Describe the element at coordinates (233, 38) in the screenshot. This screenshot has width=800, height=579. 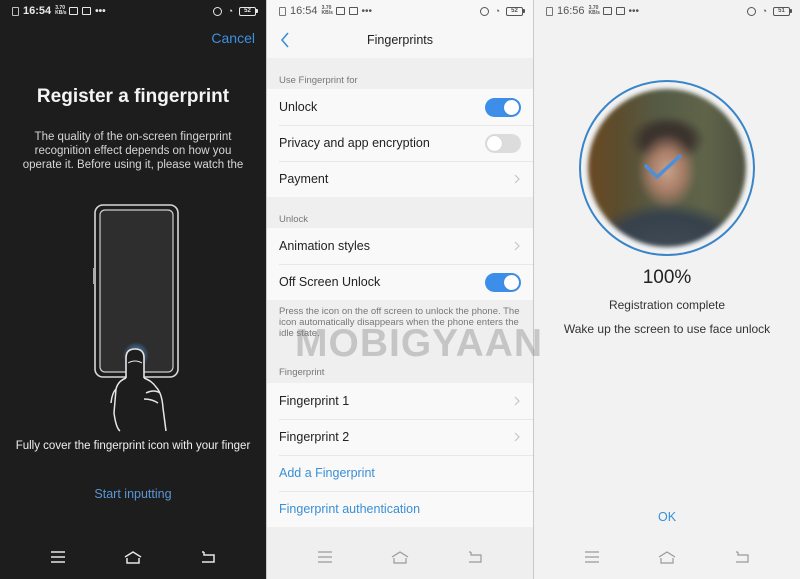
I see `cancel-button: Cancel` at that location.